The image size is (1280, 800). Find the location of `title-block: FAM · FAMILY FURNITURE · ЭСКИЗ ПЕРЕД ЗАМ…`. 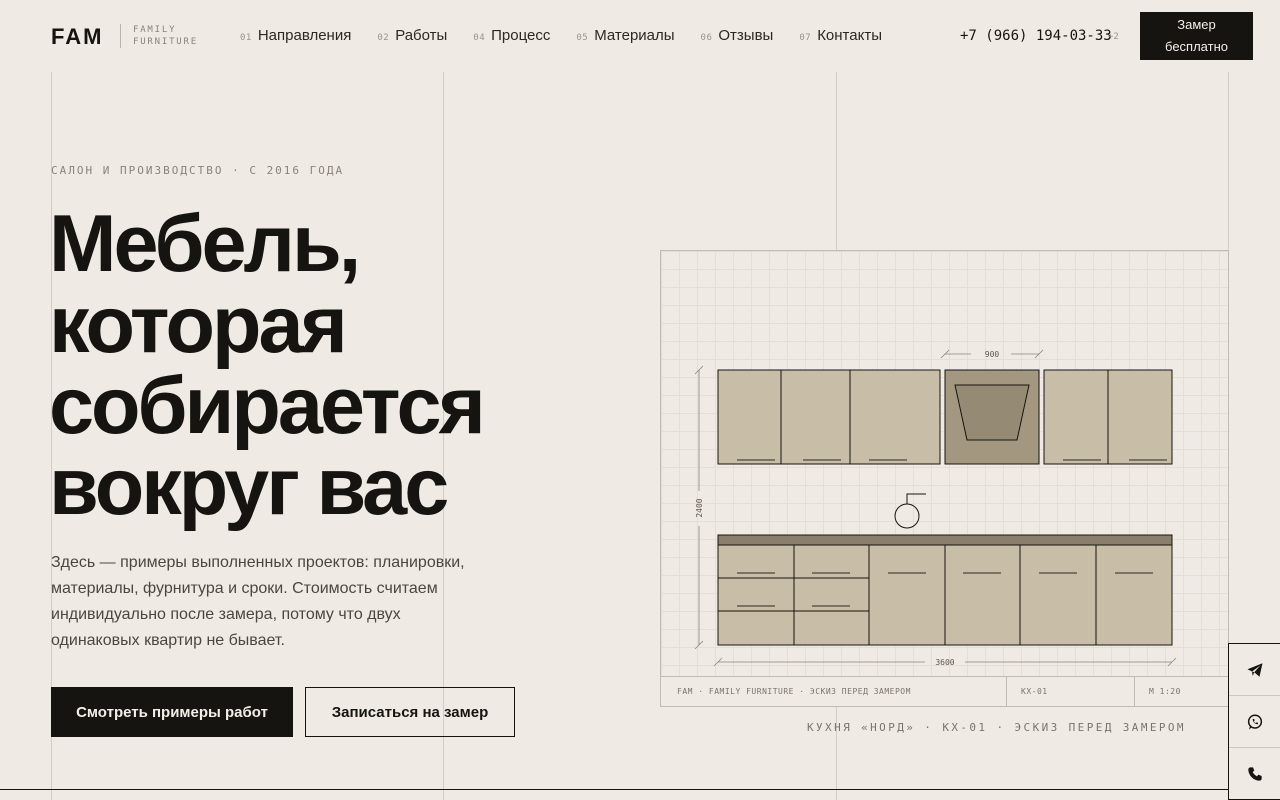

title-block: FAM · FAMILY FURNITURE · ЭСКИЗ ПЕРЕД ЗАМ… is located at coordinates (944, 691).